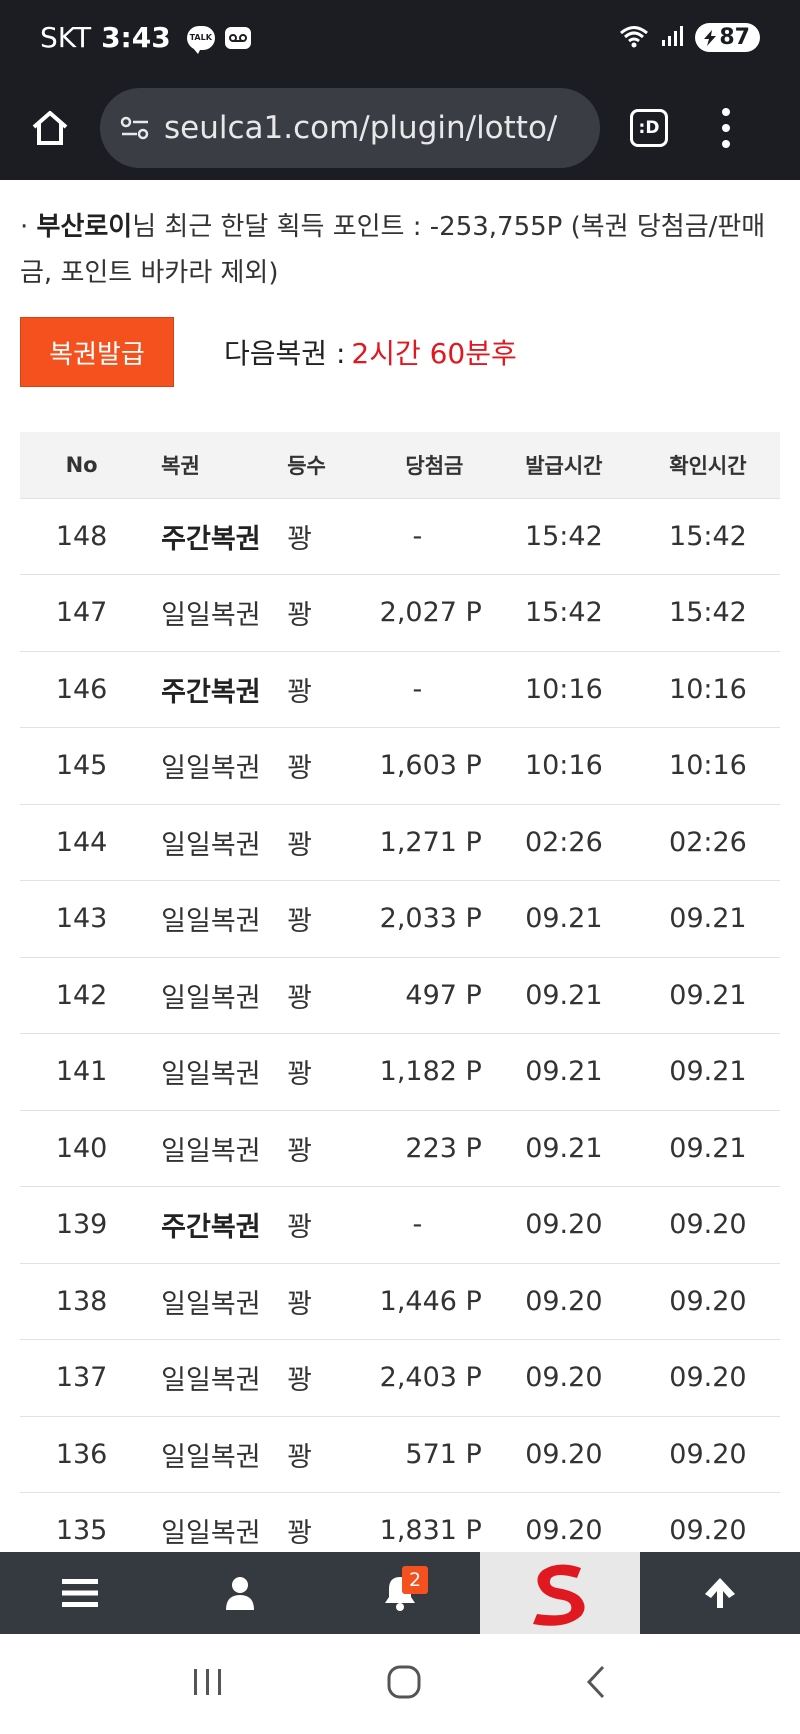 The height and width of the screenshot is (1734, 800). What do you see at coordinates (82, 1378) in the screenshot?
I see `cell-no: 137` at bounding box center [82, 1378].